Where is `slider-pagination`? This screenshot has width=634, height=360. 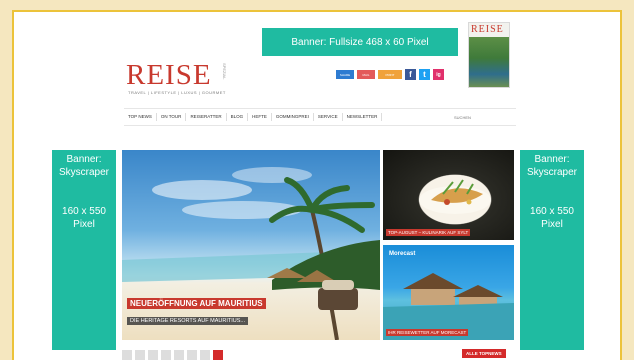 slider-pagination is located at coordinates (172, 355).